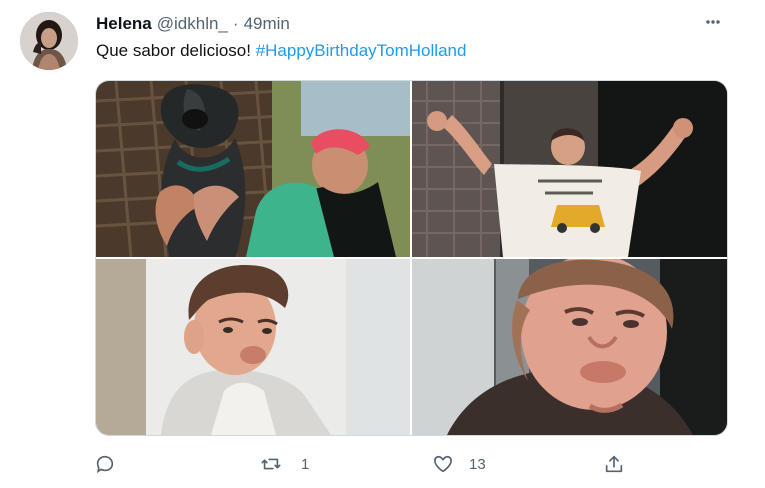  Describe the element at coordinates (267, 24) in the screenshot. I see `tweet-time: 49min` at that location.